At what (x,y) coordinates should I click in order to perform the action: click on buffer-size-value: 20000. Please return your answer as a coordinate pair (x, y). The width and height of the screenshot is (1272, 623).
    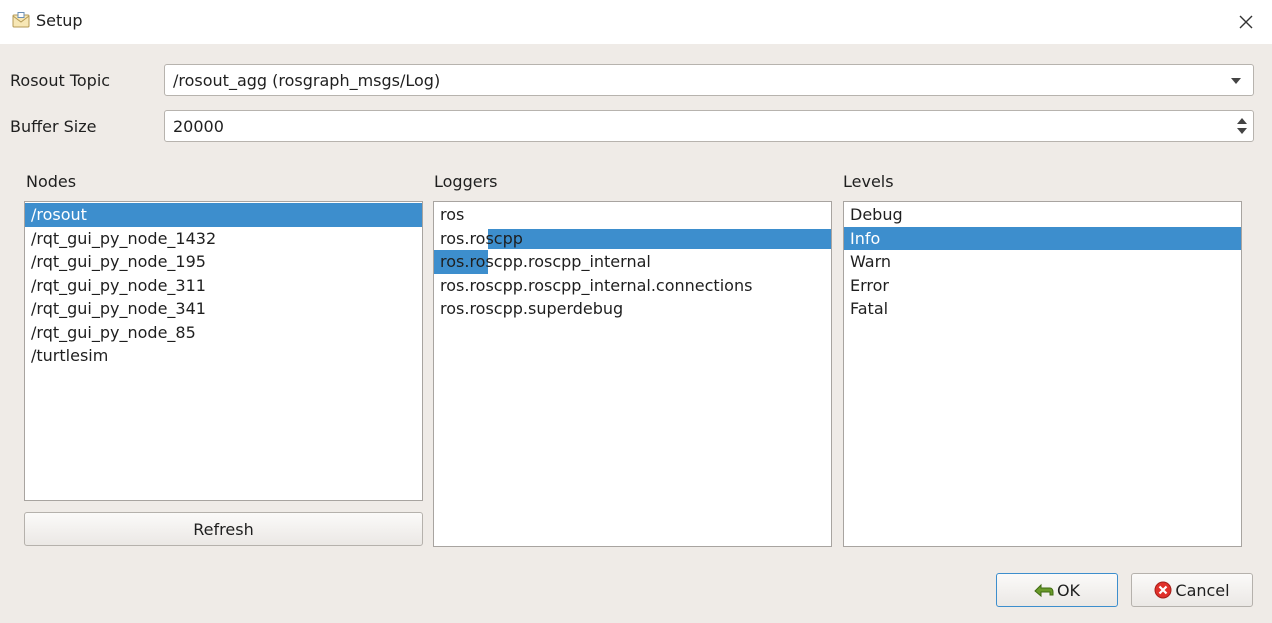
    Looking at the image, I should click on (198, 126).